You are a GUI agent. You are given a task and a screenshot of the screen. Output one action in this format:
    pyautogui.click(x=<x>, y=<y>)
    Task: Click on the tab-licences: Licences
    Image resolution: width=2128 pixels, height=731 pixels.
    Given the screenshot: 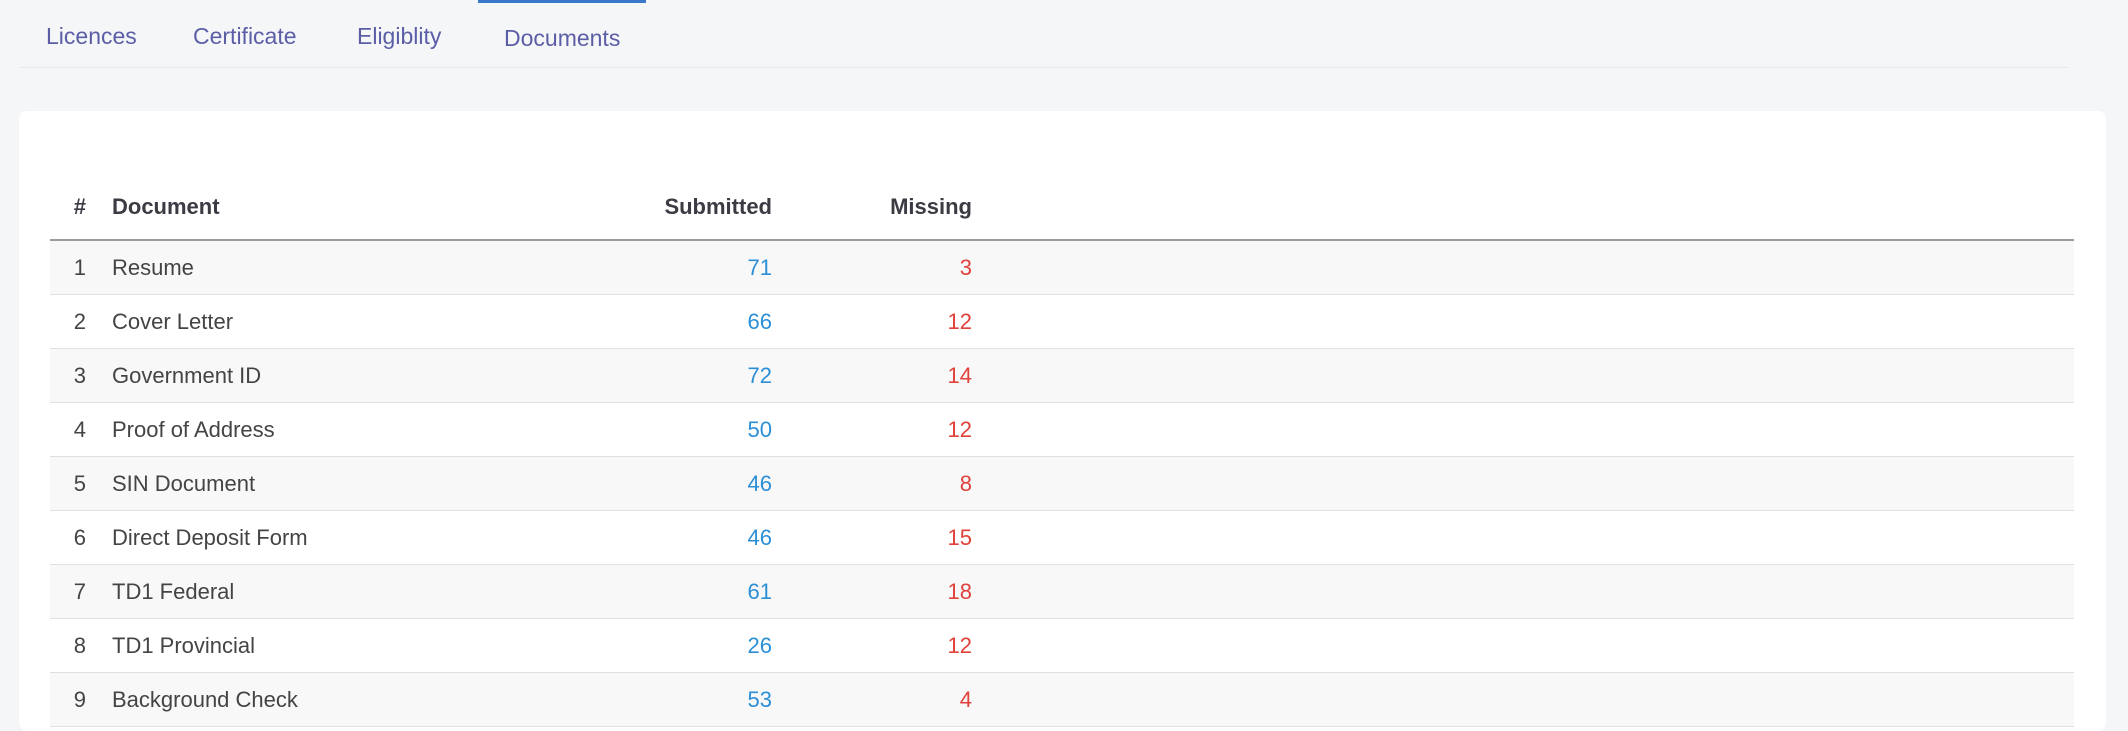 What is the action you would take?
    pyautogui.click(x=91, y=34)
    